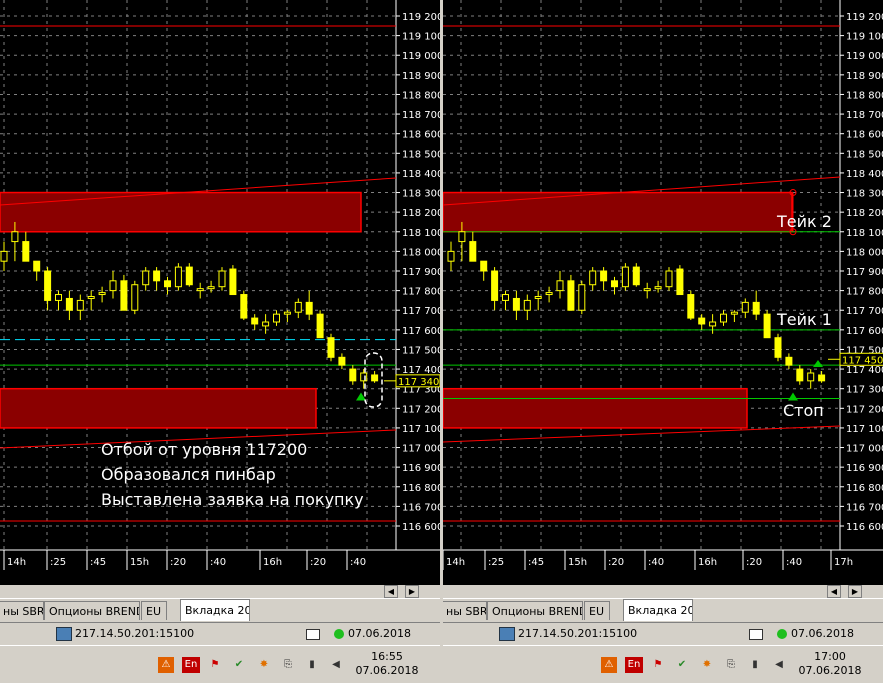  I want to click on price-tick-label: 119 100, so click(864, 37).